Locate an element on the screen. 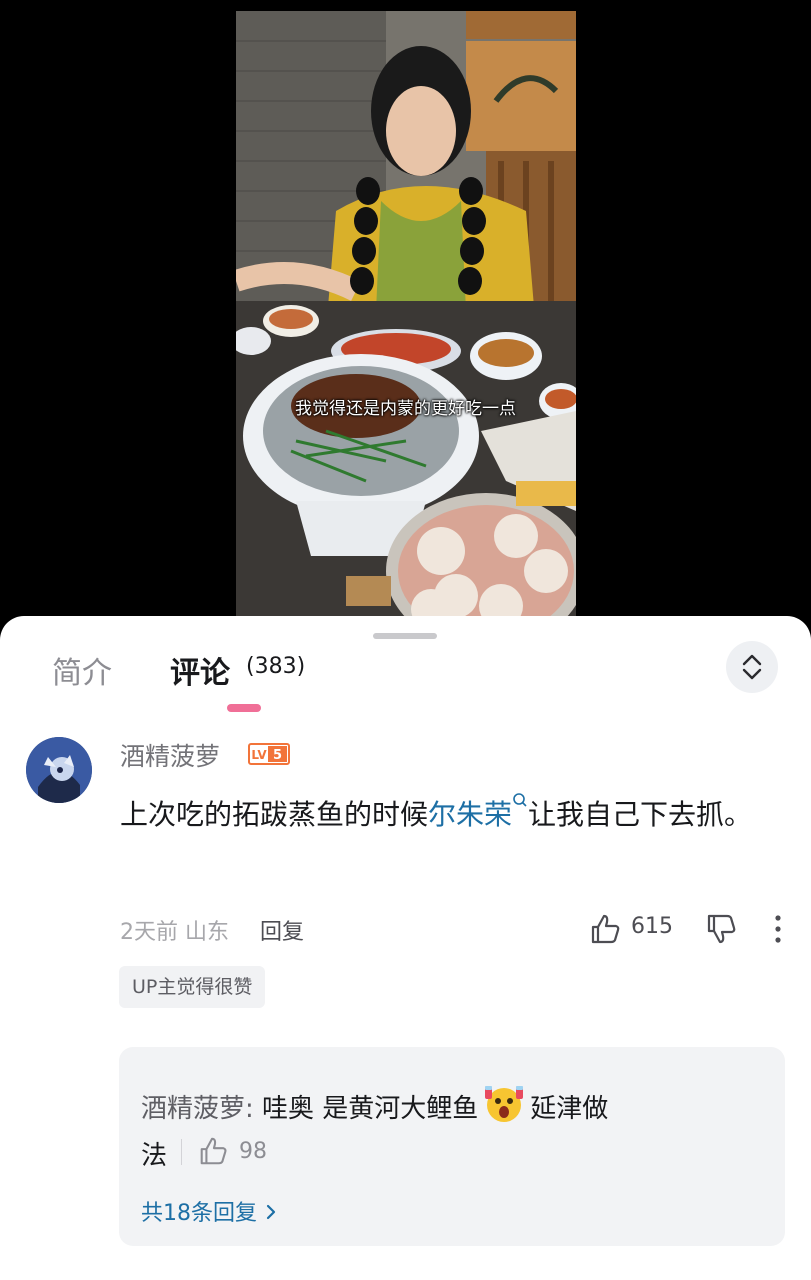  comment-text: 上次吃的拓跋蒸鱼的时候尔朱荣 让我自己下去抓。 is located at coordinates (455, 815).